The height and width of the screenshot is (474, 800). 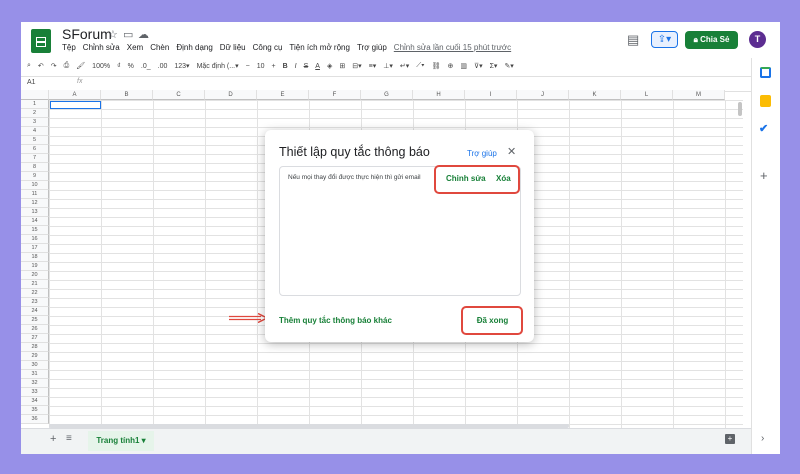 What do you see at coordinates (35, 383) in the screenshot?
I see `row-header: 32` at bounding box center [35, 383].